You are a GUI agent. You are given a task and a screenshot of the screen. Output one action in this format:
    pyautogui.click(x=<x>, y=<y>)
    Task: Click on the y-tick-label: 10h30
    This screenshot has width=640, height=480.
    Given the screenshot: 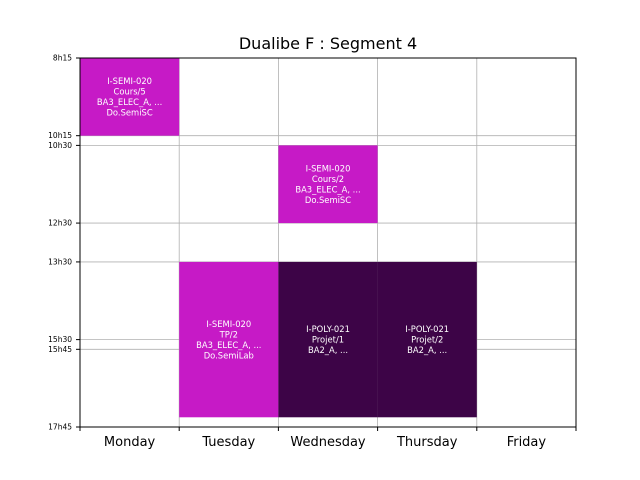 What is the action you would take?
    pyautogui.click(x=60, y=145)
    